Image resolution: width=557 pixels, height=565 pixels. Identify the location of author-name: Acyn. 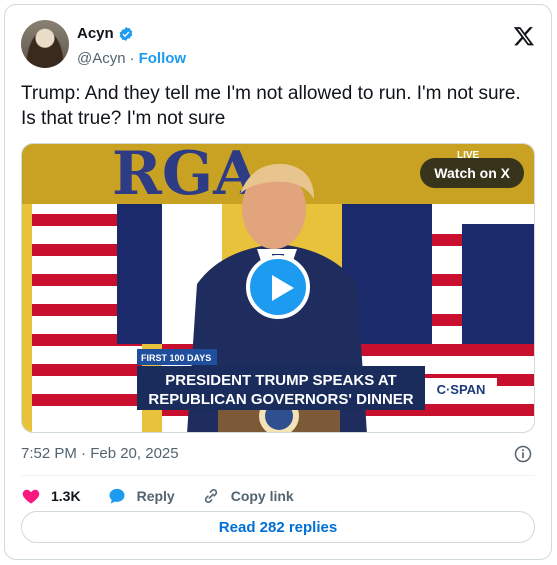
(95, 33).